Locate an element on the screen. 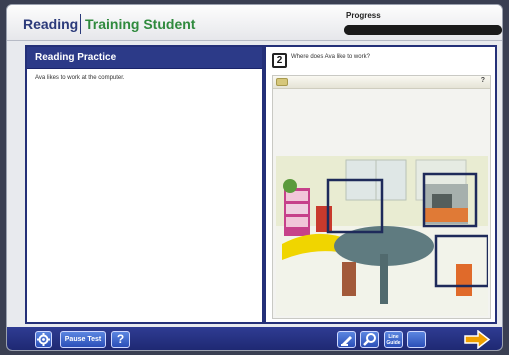 The image size is (509, 355). magnifier-icon is located at coordinates (369, 339).